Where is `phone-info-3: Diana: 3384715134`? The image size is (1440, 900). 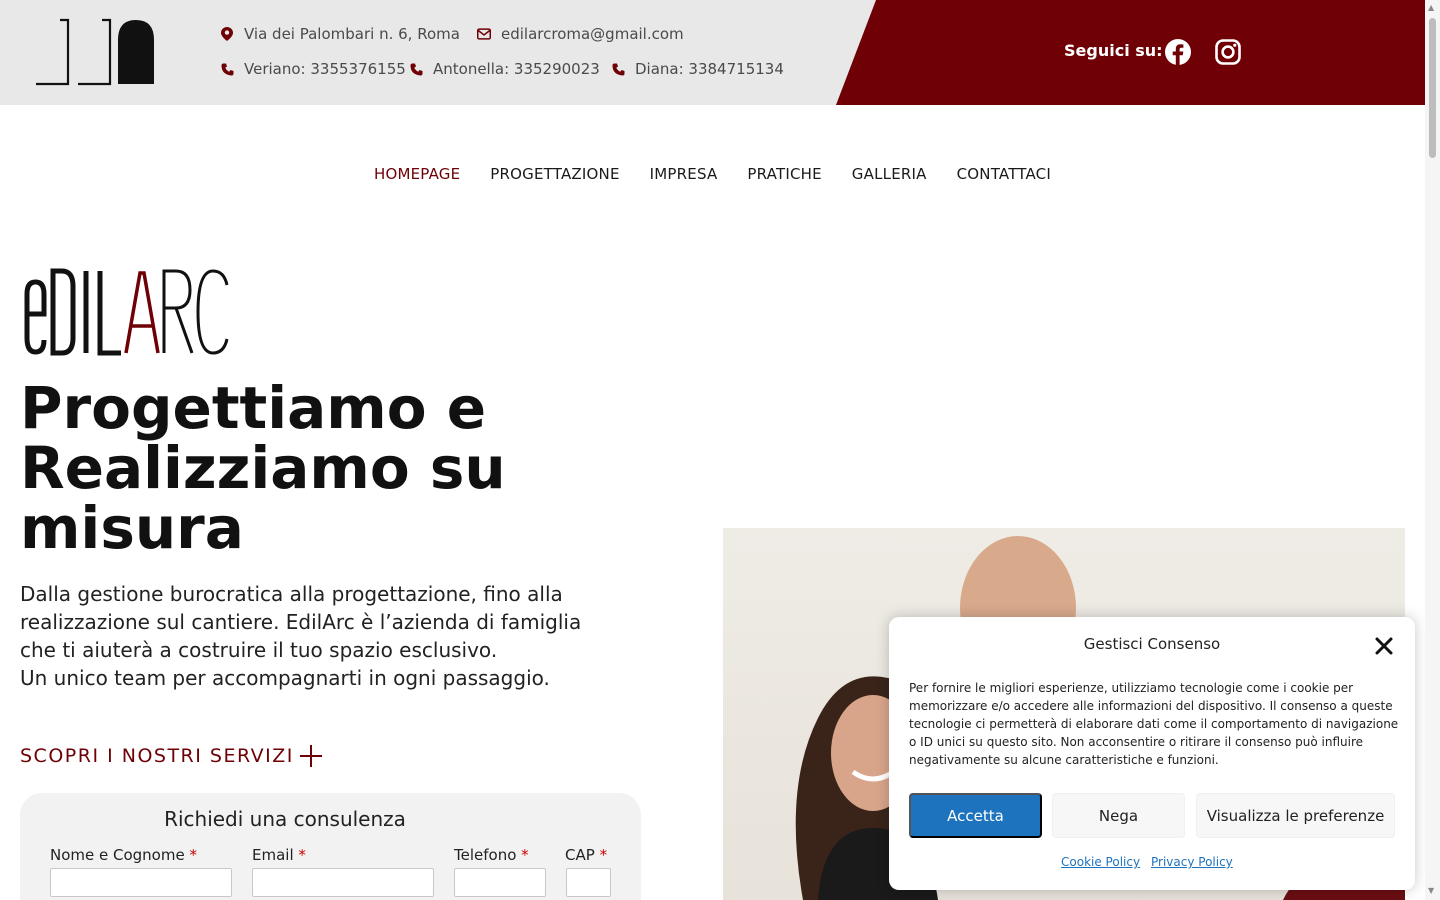 phone-info-3: Diana: 3384715134 is located at coordinates (697, 69).